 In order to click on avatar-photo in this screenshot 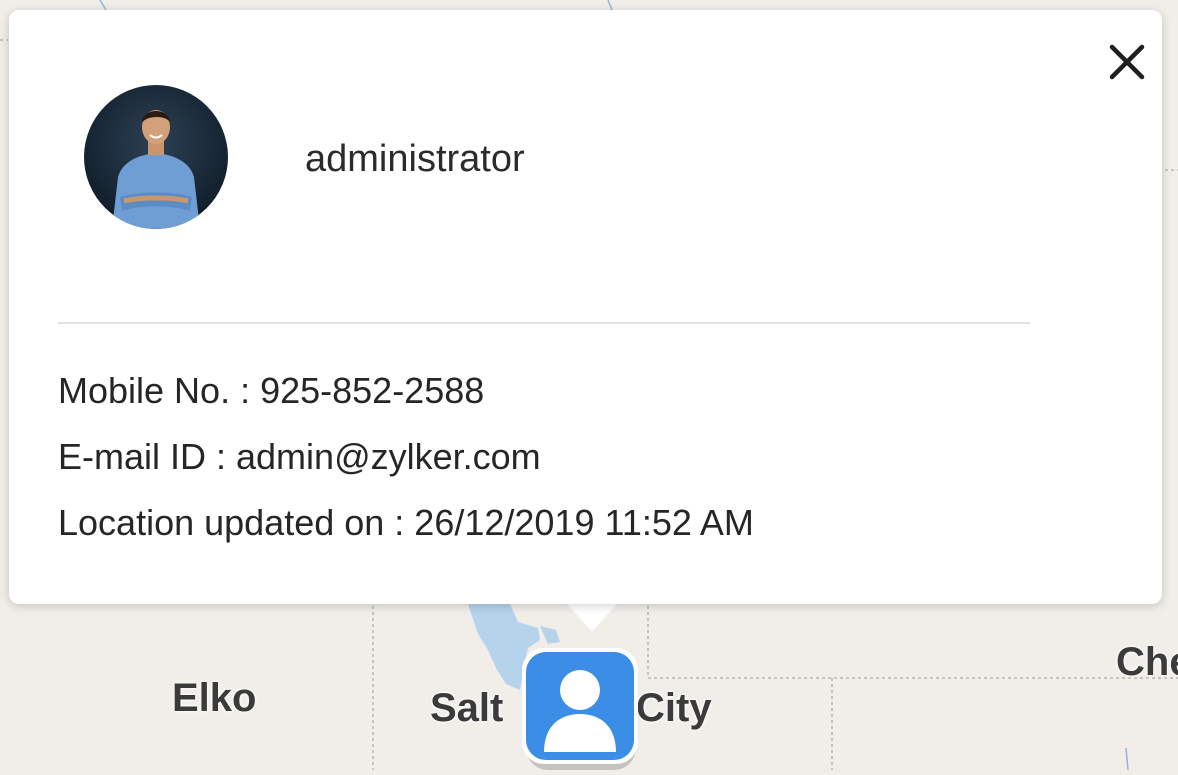, I will do `click(156, 157)`.